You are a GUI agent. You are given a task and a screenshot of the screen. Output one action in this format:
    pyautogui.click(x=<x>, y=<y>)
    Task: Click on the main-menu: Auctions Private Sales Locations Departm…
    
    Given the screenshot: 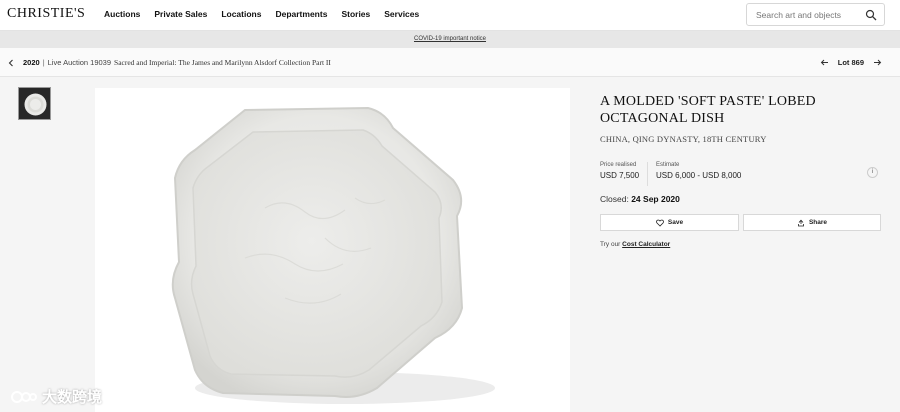 What is the action you would take?
    pyautogui.click(x=268, y=14)
    